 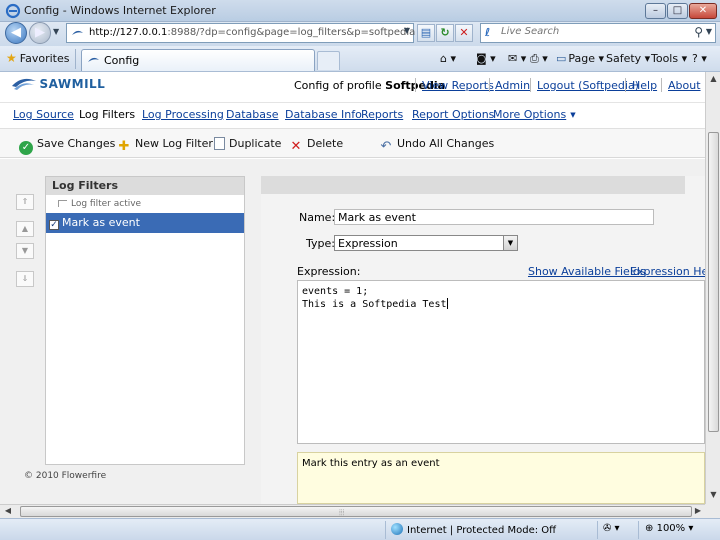 What do you see at coordinates (512, 85) in the screenshot?
I see `admin-link: Admin` at bounding box center [512, 85].